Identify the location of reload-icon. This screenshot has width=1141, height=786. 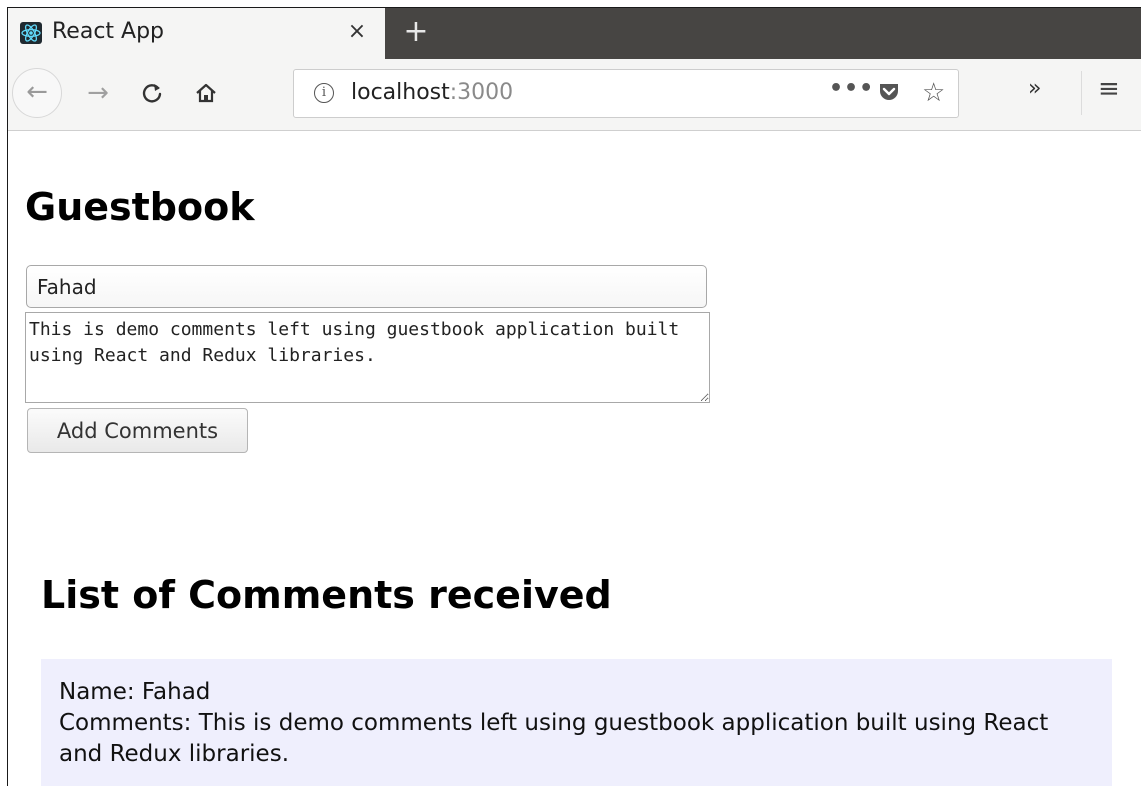
(152, 93).